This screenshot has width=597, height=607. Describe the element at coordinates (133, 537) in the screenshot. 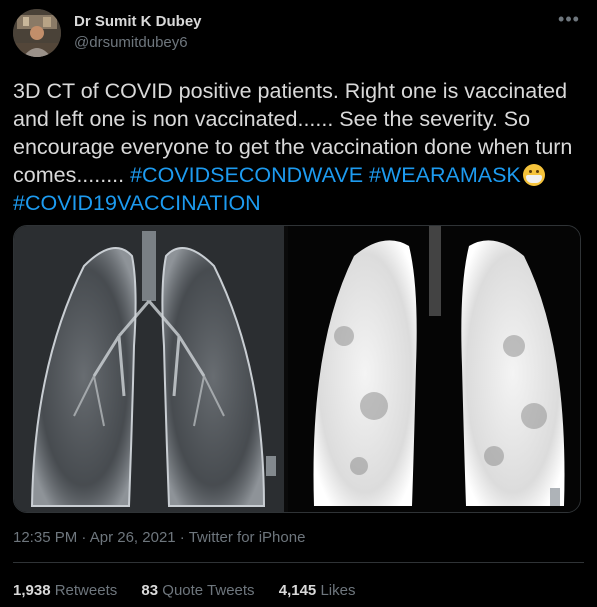

I see `tweet-date: Apr 26, 2021` at that location.